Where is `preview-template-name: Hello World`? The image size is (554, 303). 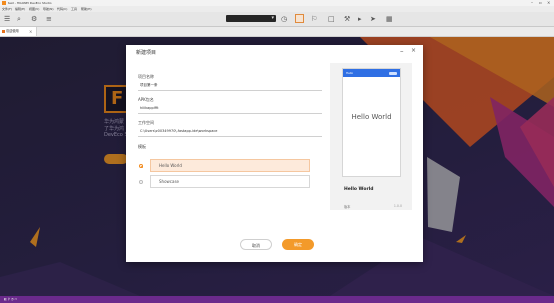 preview-template-name: Hello World is located at coordinates (359, 189).